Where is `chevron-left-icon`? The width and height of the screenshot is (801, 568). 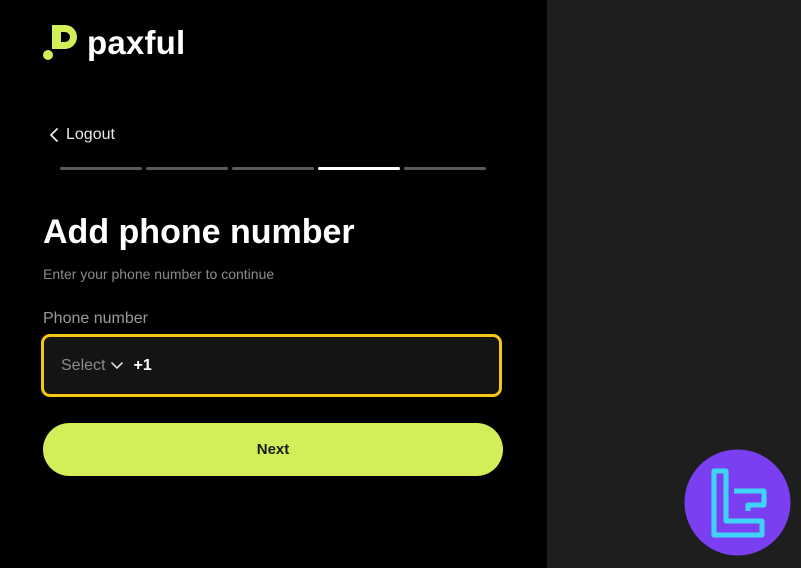 chevron-left-icon is located at coordinates (54, 135).